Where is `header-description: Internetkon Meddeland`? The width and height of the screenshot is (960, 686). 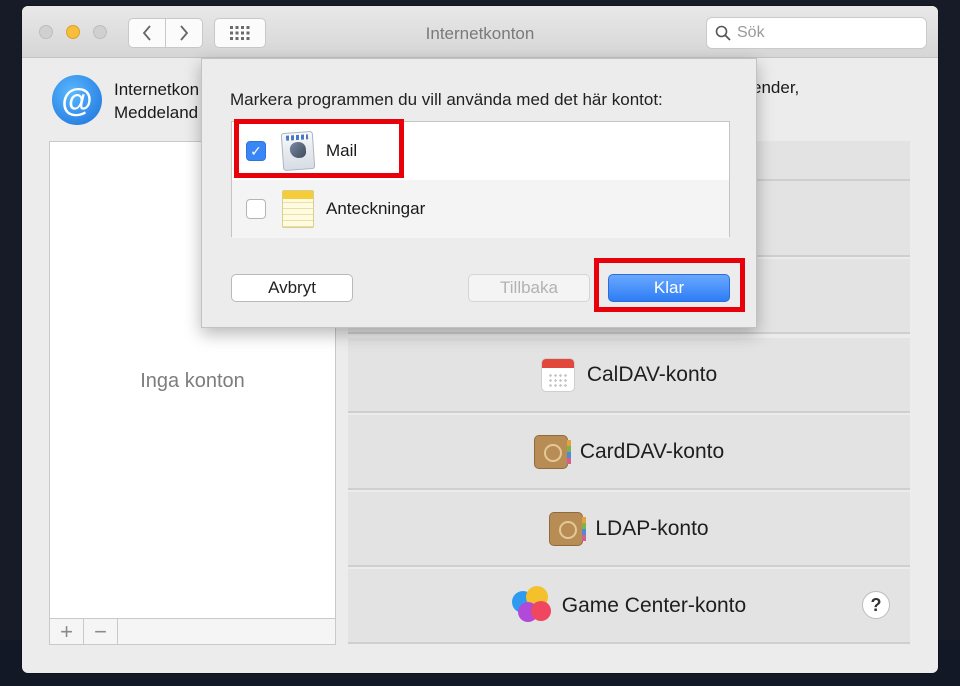
header-description: Internetkon Meddeland is located at coordinates (156, 101).